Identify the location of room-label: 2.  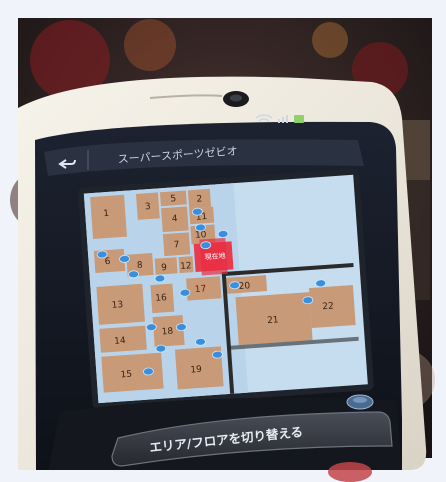
(199, 199).